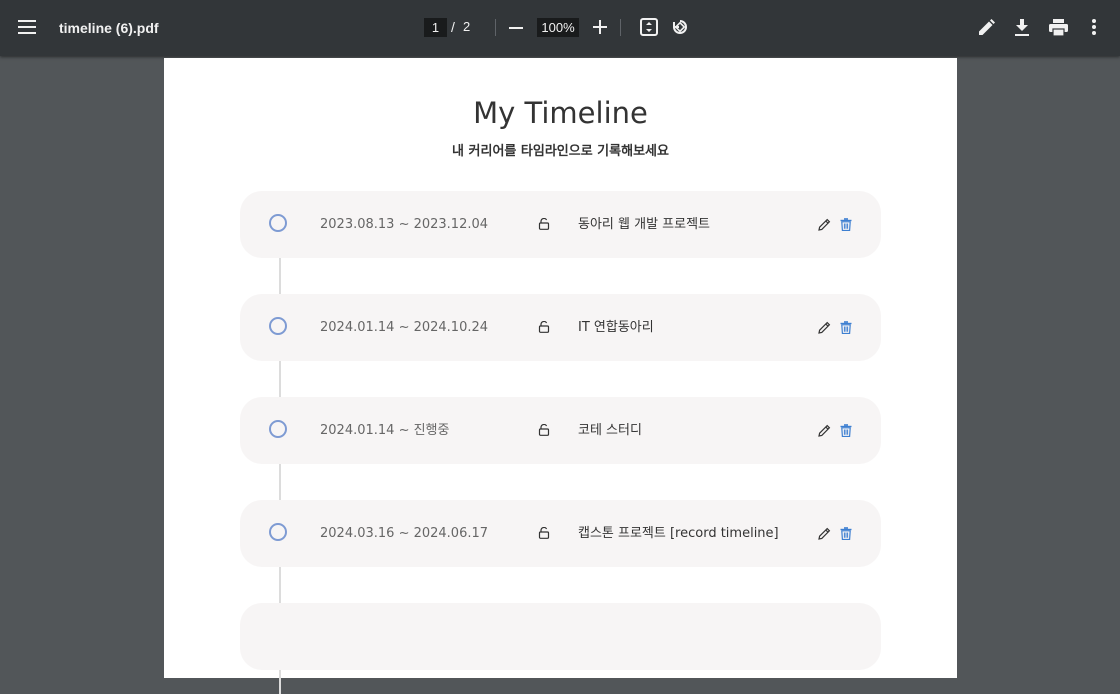 The width and height of the screenshot is (1120, 694). I want to click on timeline-date: 2024.01.14 ~ 진행중, so click(385, 430).